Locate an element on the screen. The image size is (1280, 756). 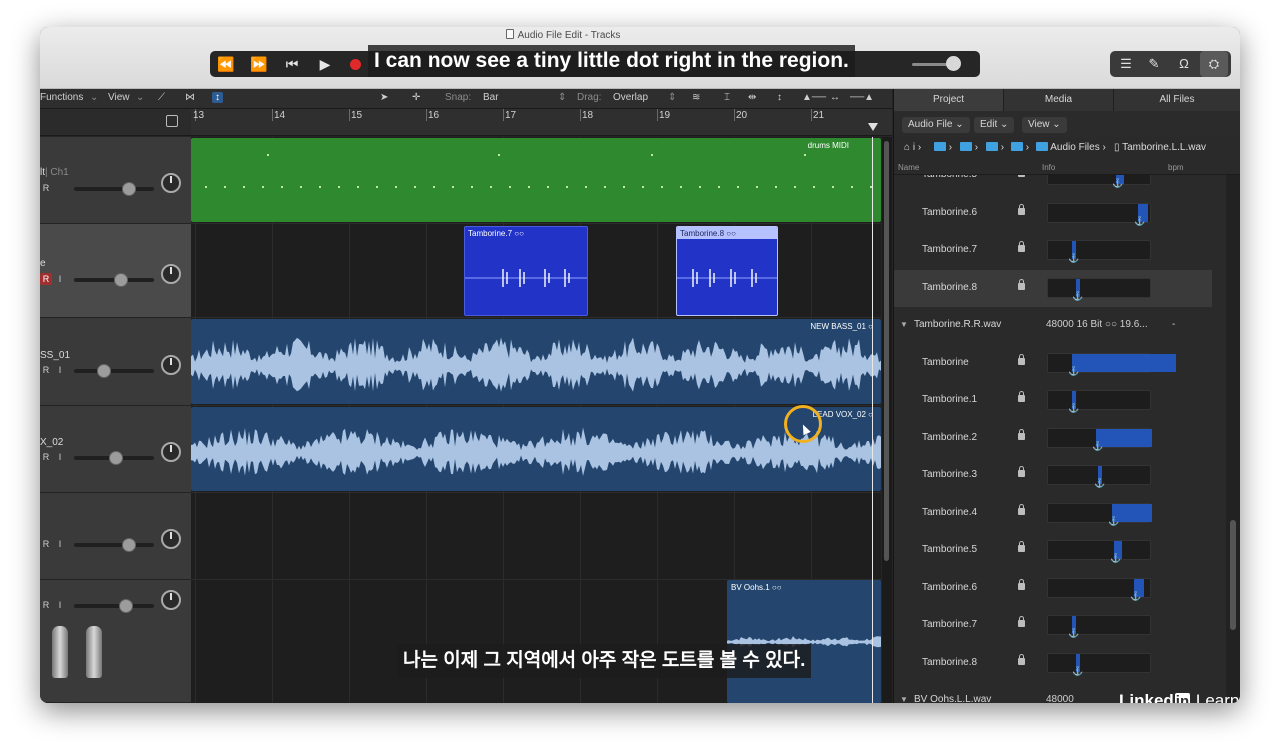
track-header-drums: lt| Ch1 R is located at coordinates (115, 180).